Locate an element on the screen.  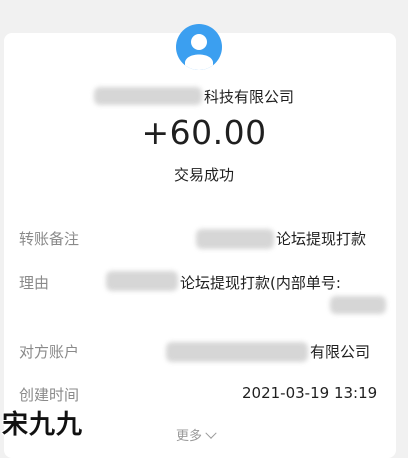
created-time-value: 2021-03-19 13:19 is located at coordinates (310, 393).